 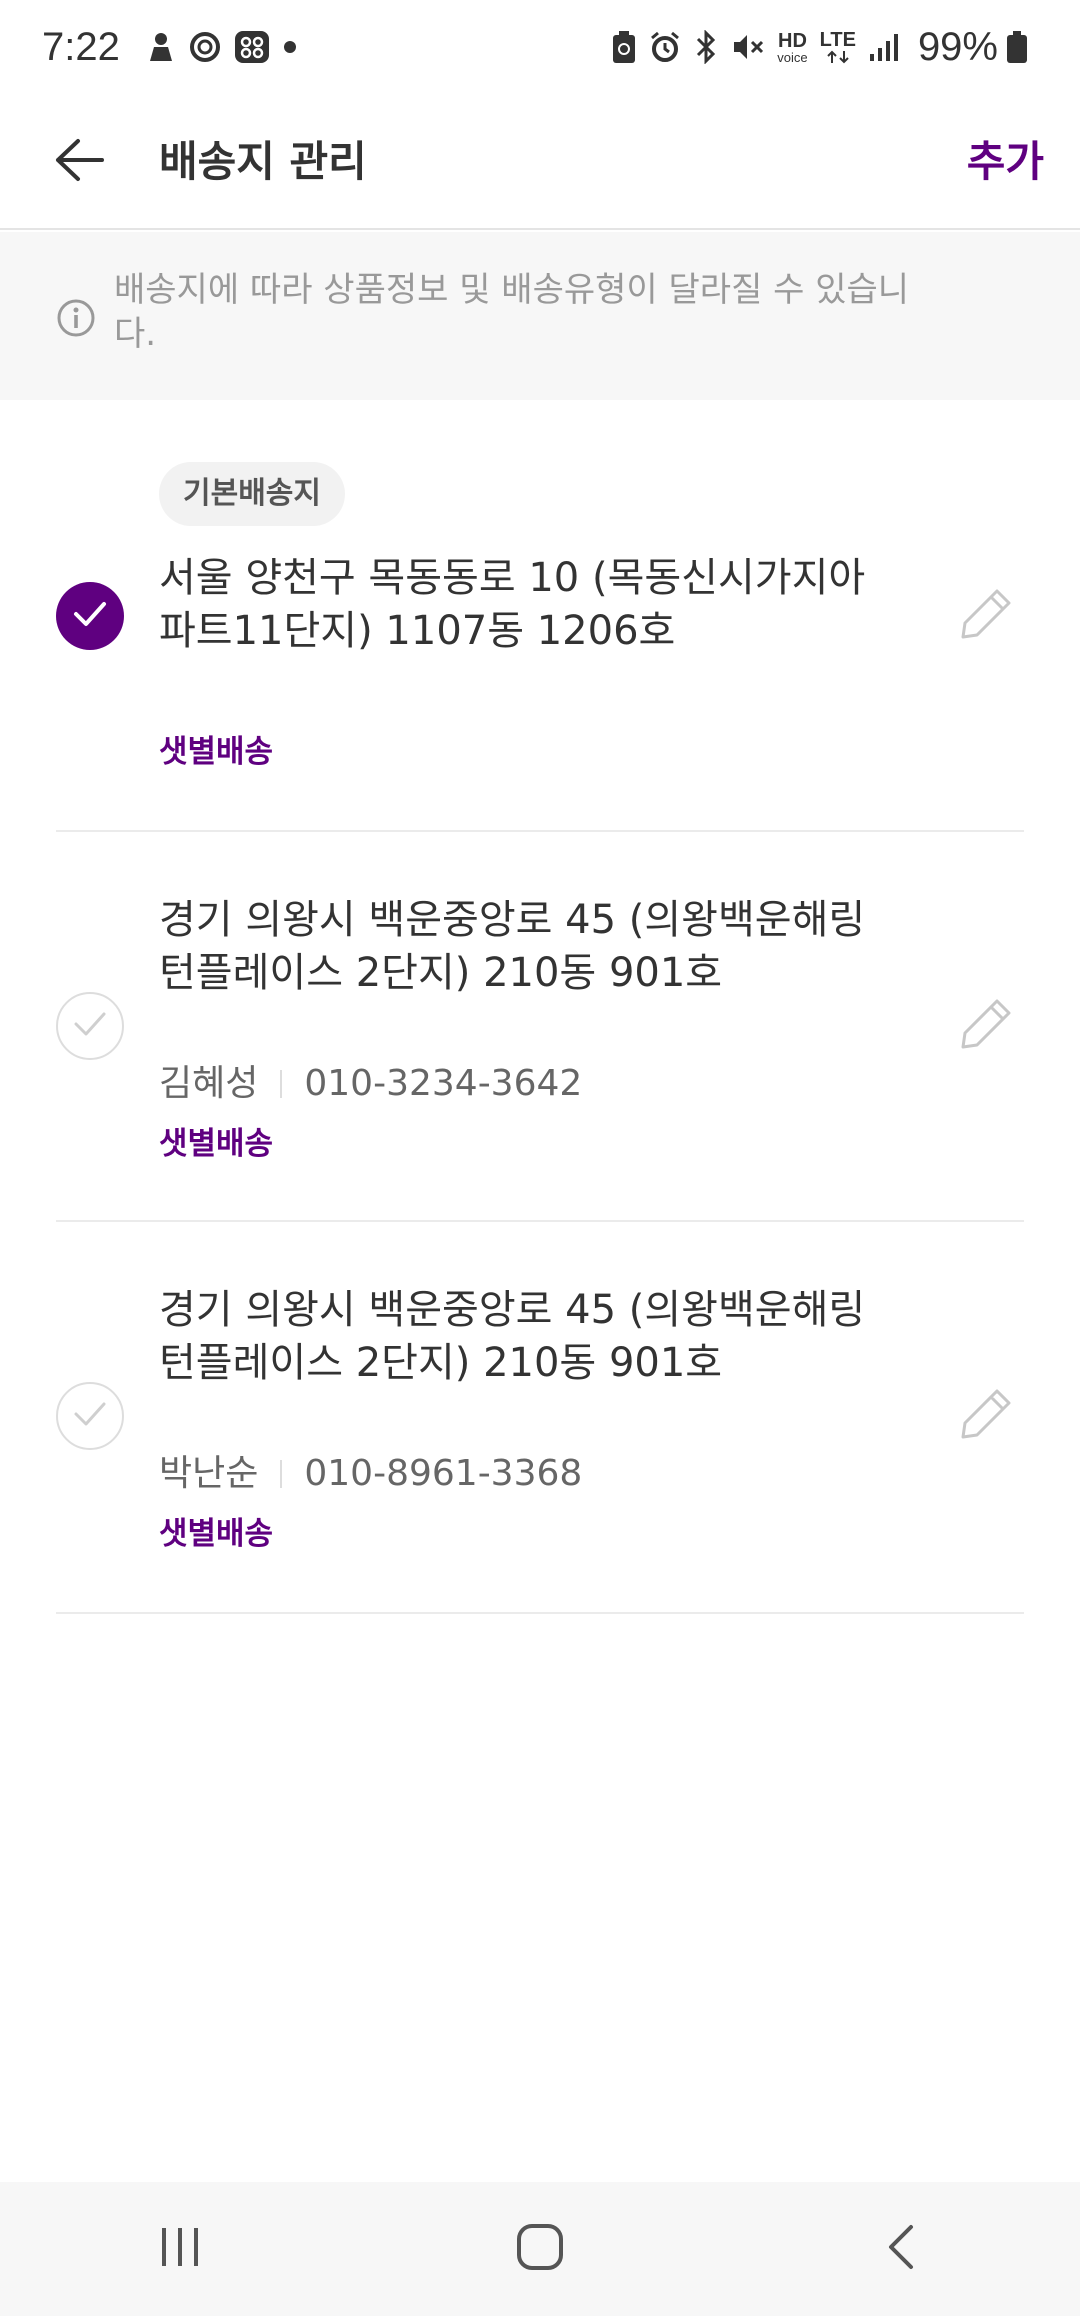 I want to click on recents-icon, so click(x=180, y=2249).